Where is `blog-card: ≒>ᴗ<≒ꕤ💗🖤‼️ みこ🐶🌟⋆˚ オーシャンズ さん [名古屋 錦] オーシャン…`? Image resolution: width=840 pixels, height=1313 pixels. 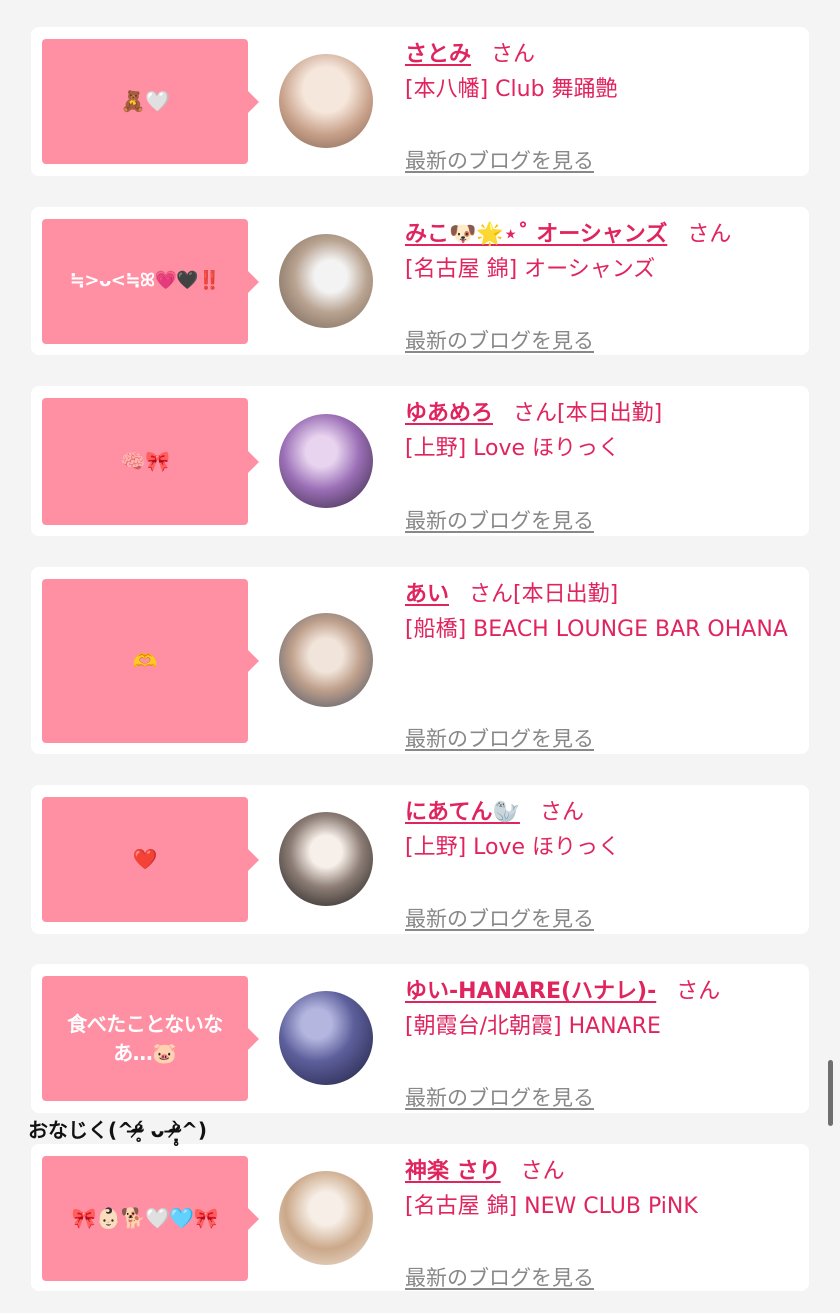 blog-card: ≒>ᴗ<≒ꕤ💗🖤‼️ みこ🐶🌟⋆˚ オーシャンズ さん [名古屋 錦] オーシャン… is located at coordinates (420, 281).